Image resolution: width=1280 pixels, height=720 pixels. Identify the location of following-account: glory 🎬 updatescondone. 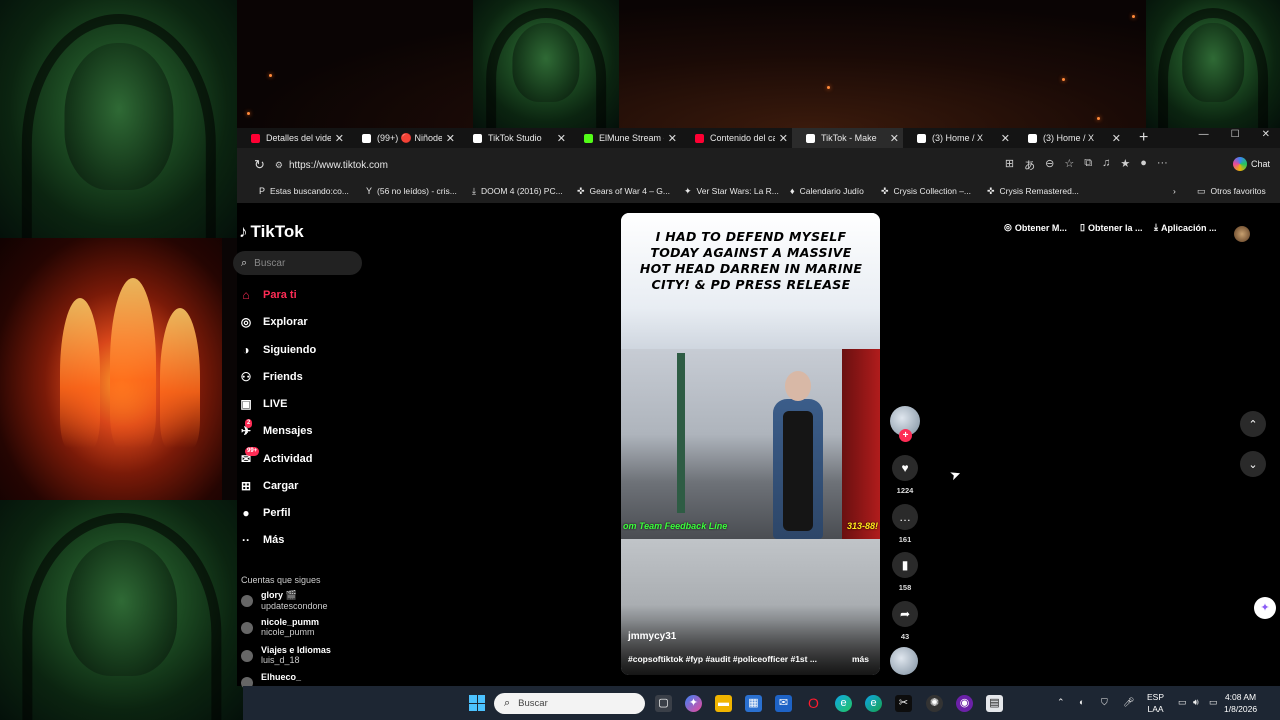
(284, 600).